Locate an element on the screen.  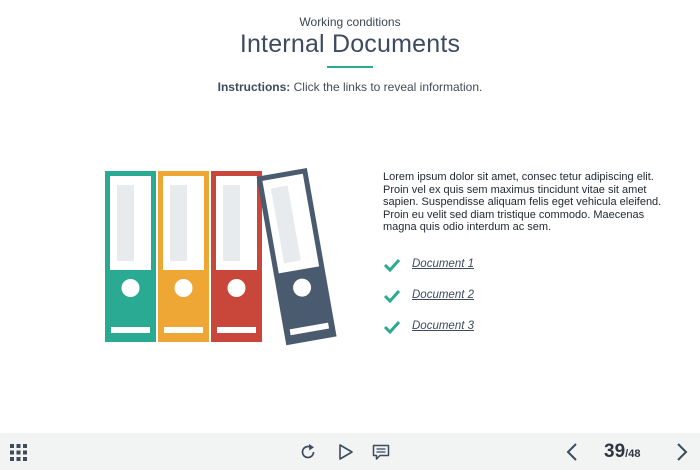
total-pages: /48 is located at coordinates (633, 454).